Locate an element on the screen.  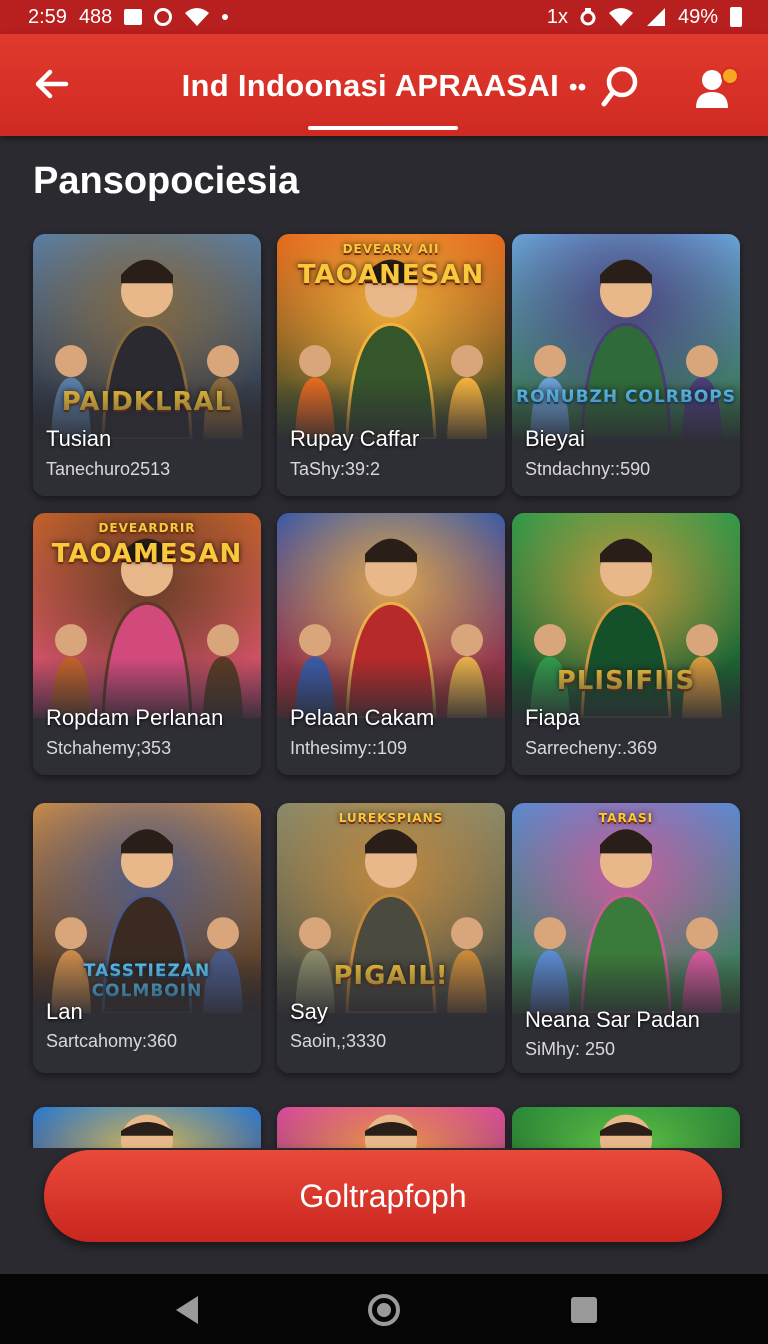
circle-home-icon is located at coordinates (384, 1310).